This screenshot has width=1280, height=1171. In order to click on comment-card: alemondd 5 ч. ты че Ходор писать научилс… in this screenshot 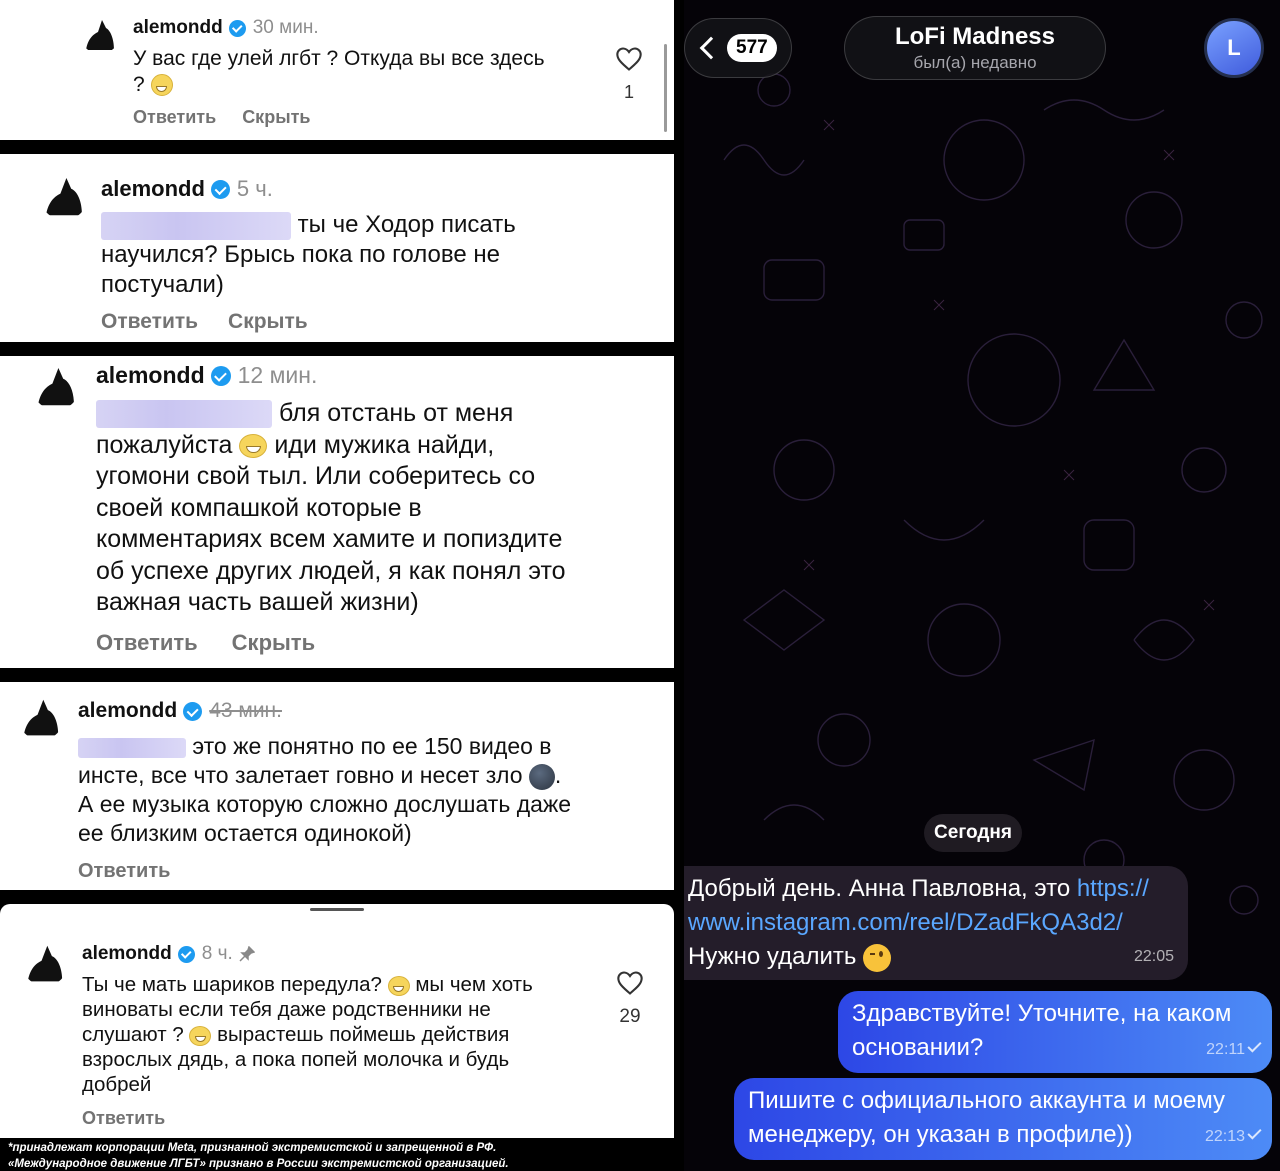, I will do `click(337, 248)`.